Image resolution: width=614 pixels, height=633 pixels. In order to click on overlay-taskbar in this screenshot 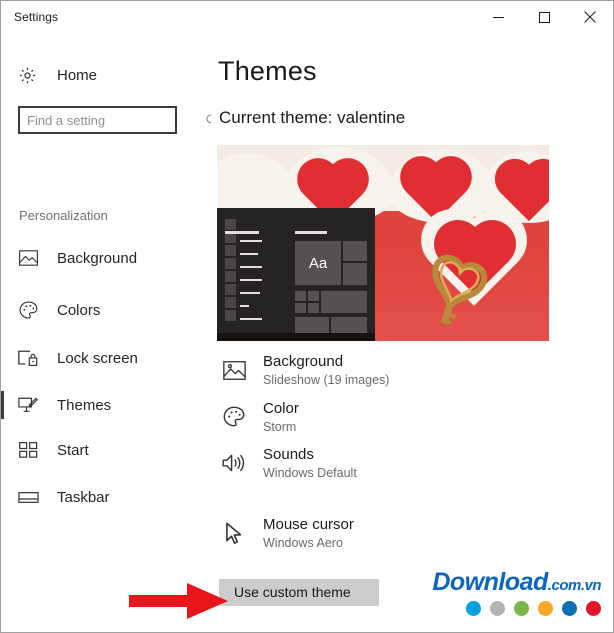, I will do `click(296, 337)`.